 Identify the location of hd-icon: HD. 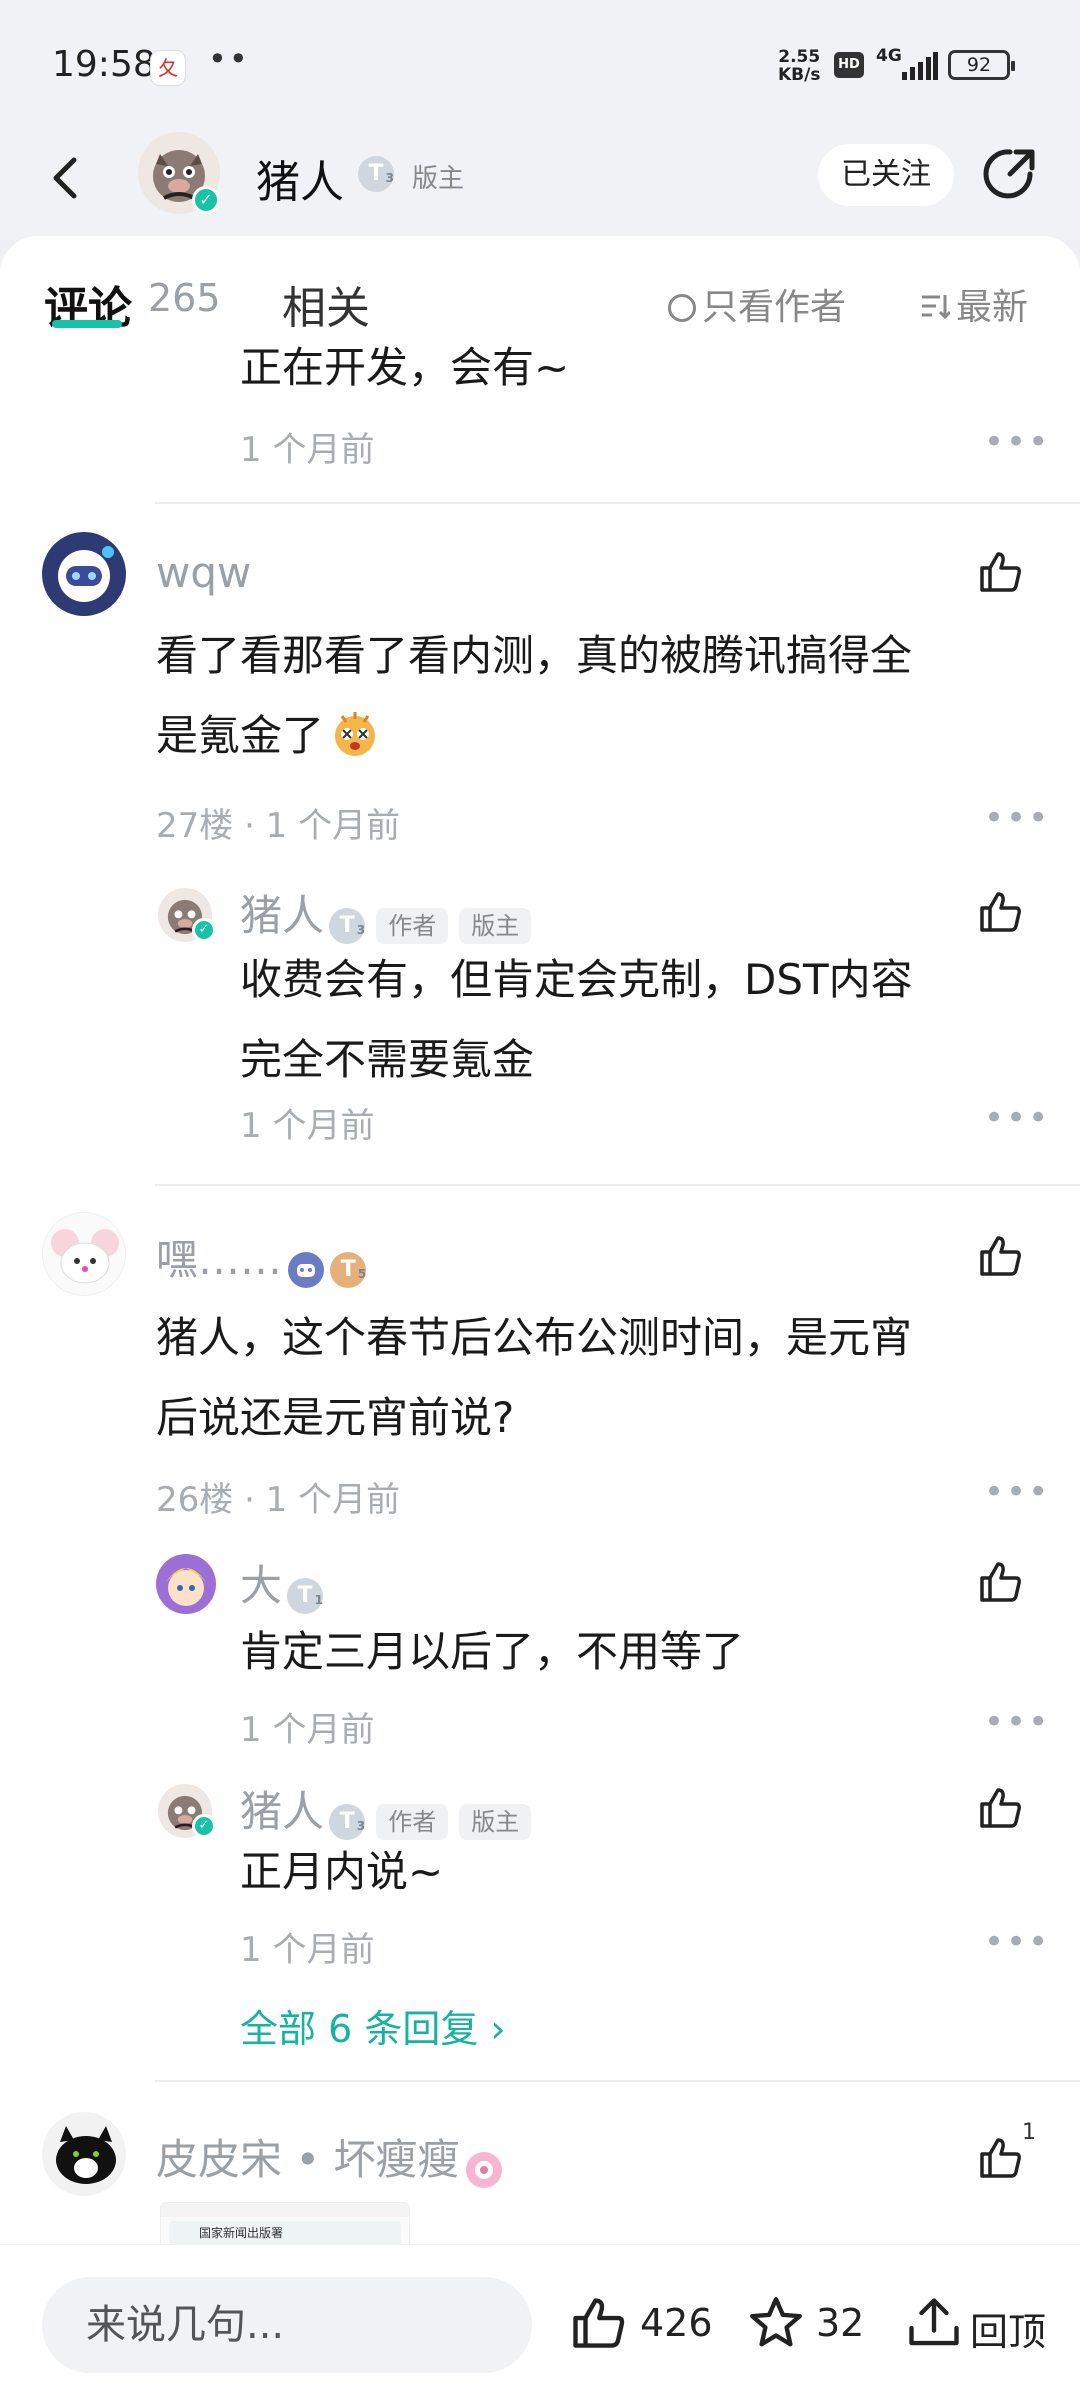
(849, 65).